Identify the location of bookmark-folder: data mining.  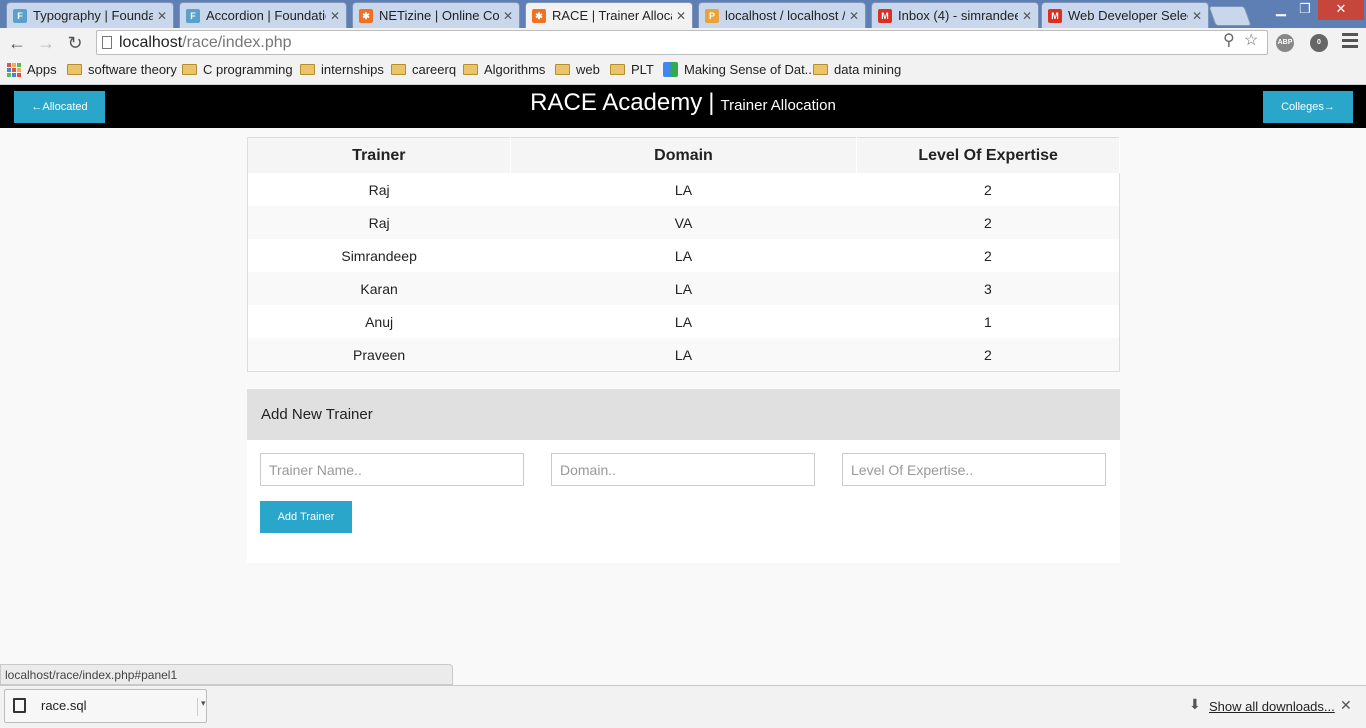
(857, 69).